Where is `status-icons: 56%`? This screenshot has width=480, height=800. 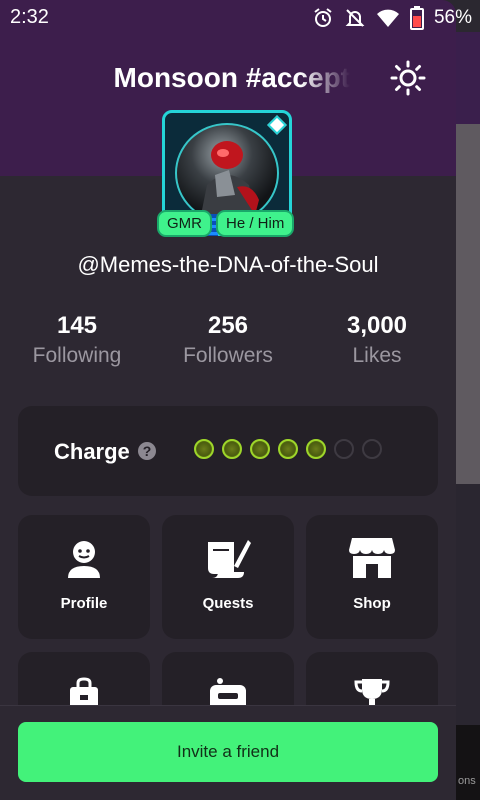 status-icons: 56% is located at coordinates (392, 18).